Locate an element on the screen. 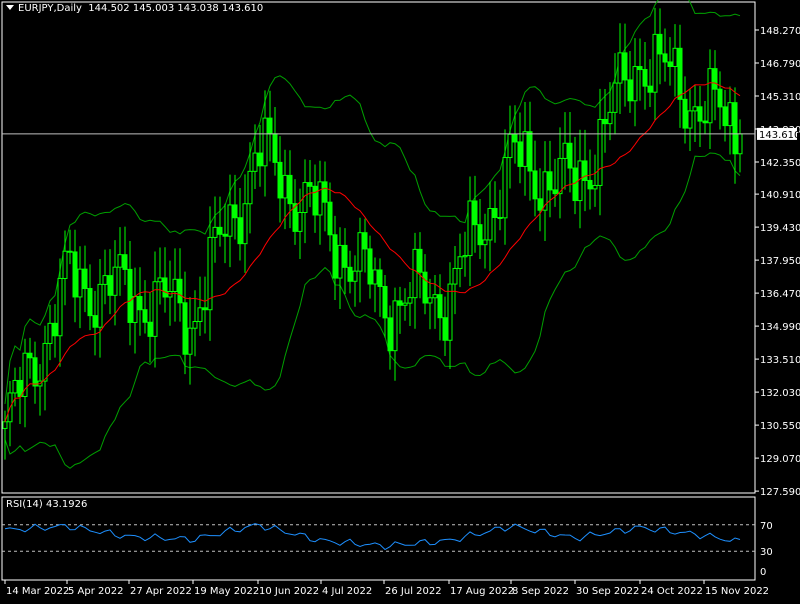 The width and height of the screenshot is (800, 604). price-tick-label: 137.950 is located at coordinates (780, 261).